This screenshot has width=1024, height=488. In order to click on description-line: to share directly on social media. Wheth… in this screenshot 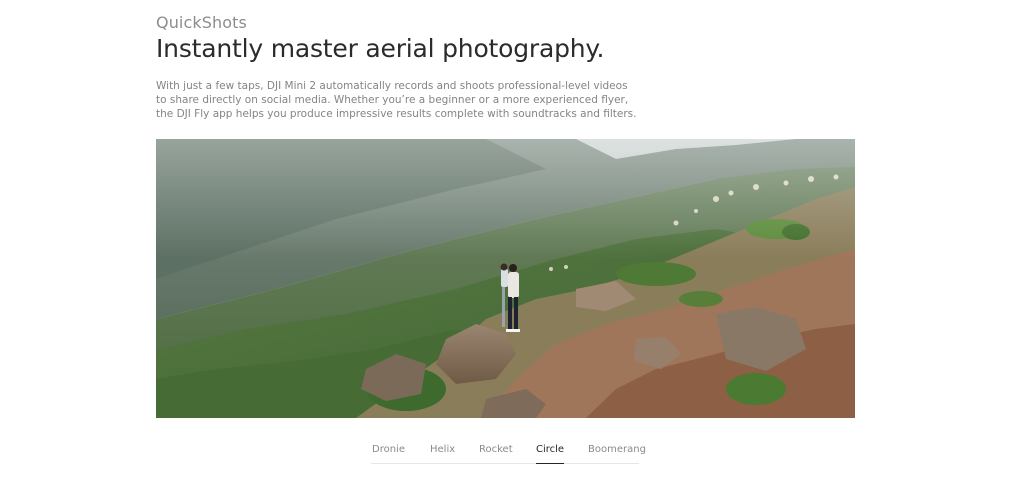, I will do `click(392, 100)`.